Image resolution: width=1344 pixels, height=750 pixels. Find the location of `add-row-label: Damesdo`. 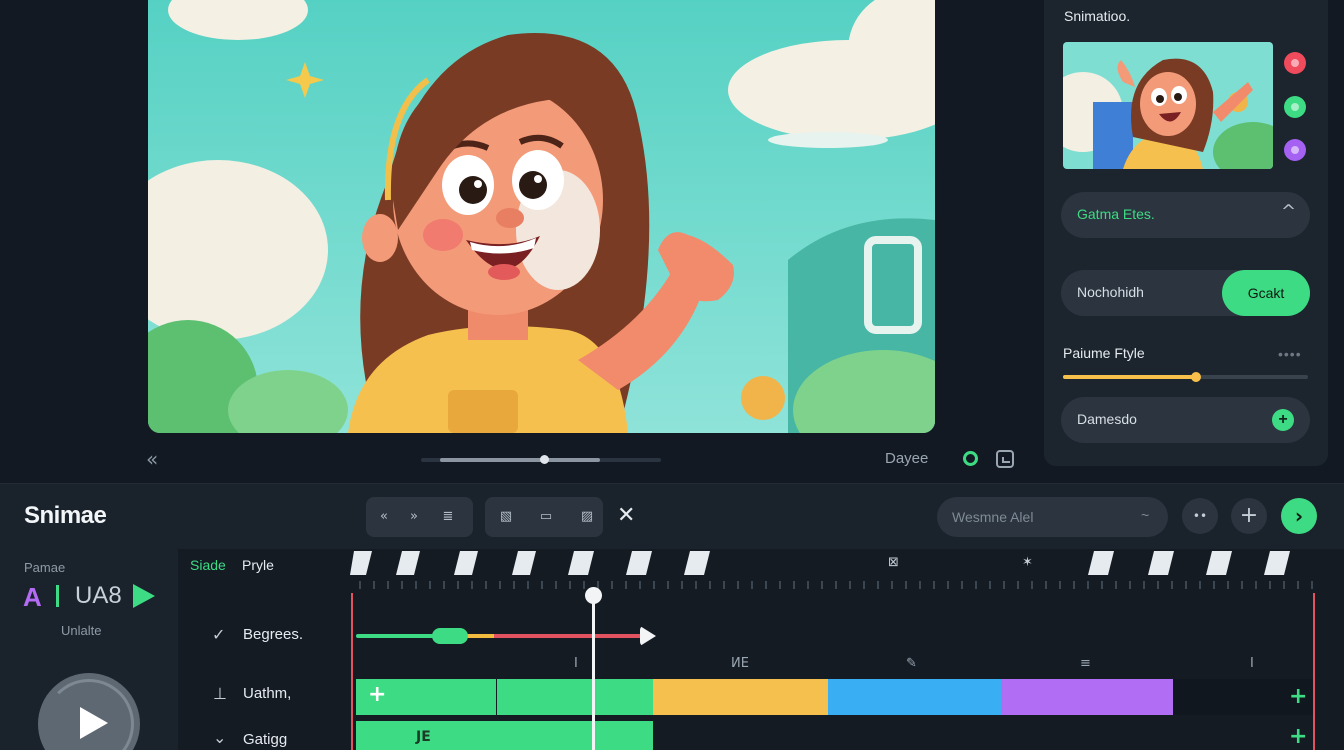

add-row-label: Damesdo is located at coordinates (1107, 419).